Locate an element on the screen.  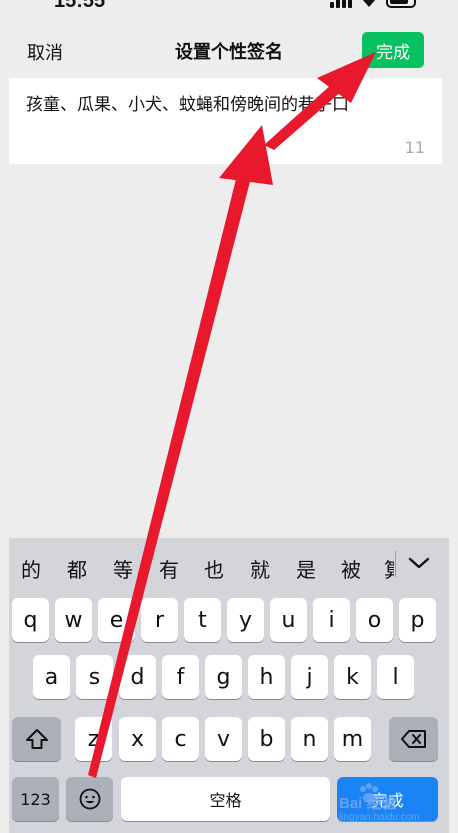
delete-key is located at coordinates (413, 739).